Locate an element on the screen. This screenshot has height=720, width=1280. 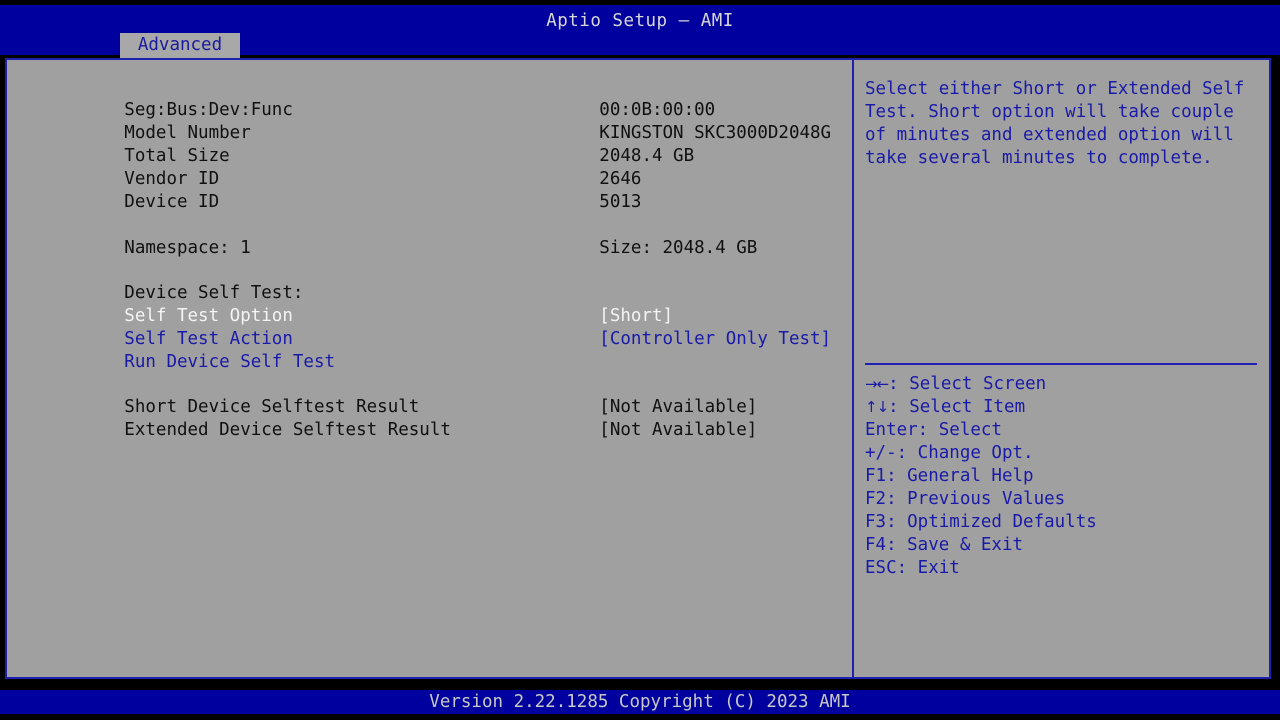
device-id-value: 5013 is located at coordinates (620, 202).